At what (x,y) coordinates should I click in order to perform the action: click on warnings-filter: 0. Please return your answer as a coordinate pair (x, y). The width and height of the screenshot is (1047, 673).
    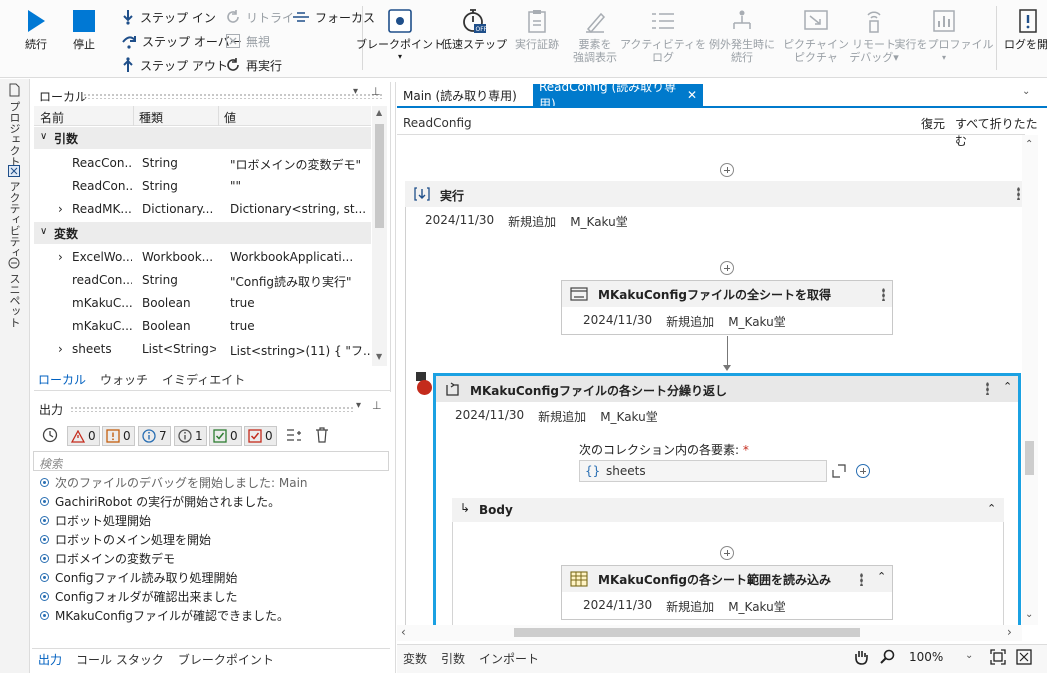
    Looking at the image, I should click on (118, 436).